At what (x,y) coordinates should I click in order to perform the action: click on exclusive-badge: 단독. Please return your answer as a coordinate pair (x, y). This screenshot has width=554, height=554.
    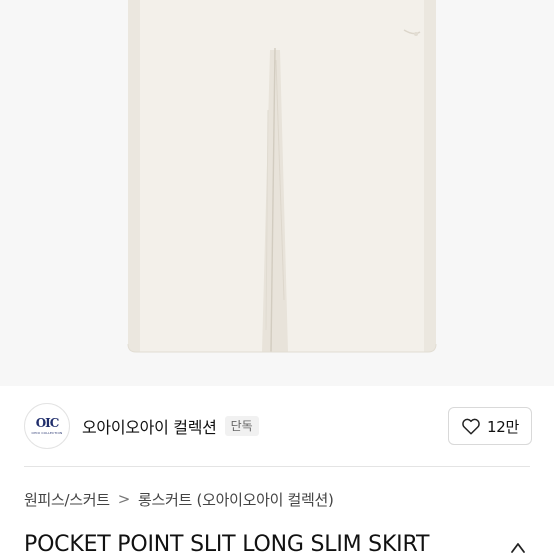
    Looking at the image, I should click on (241, 426).